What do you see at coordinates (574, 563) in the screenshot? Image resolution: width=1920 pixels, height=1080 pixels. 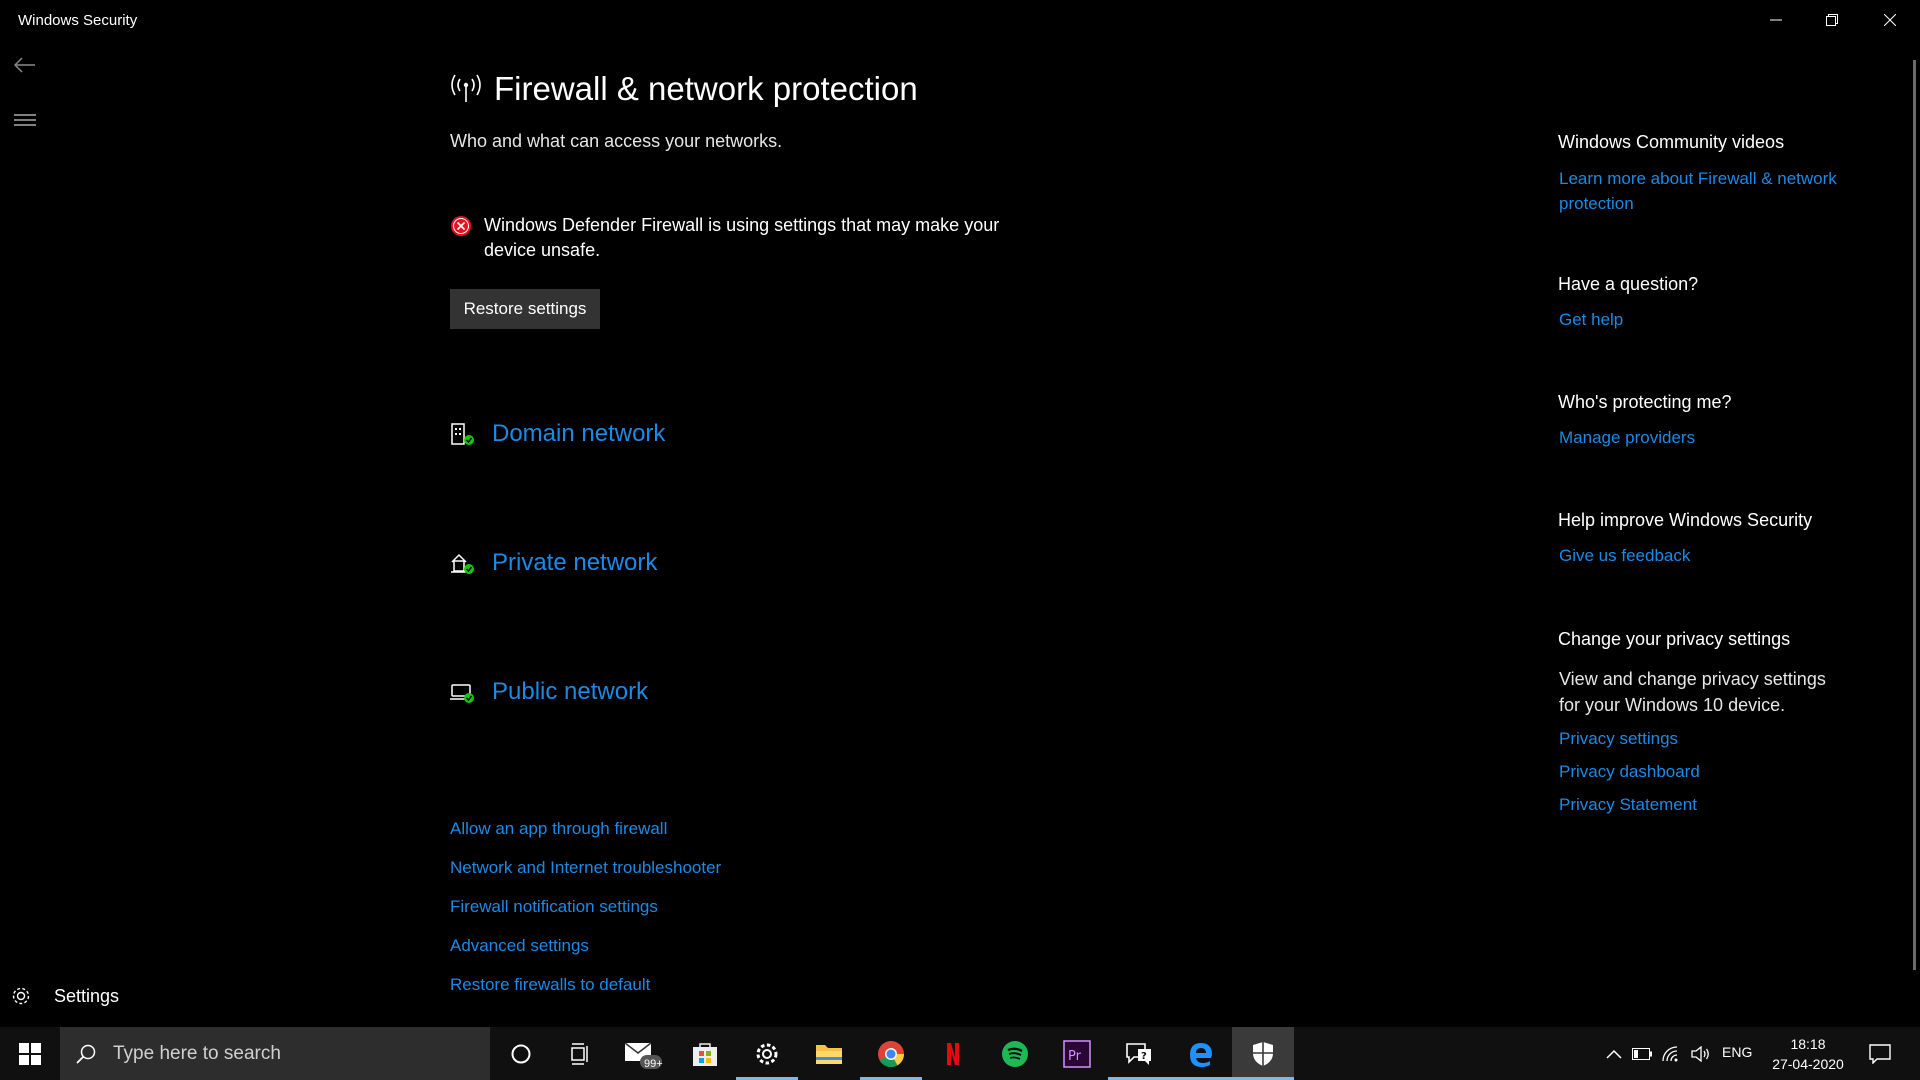 I see `private-network-link: Private network` at bounding box center [574, 563].